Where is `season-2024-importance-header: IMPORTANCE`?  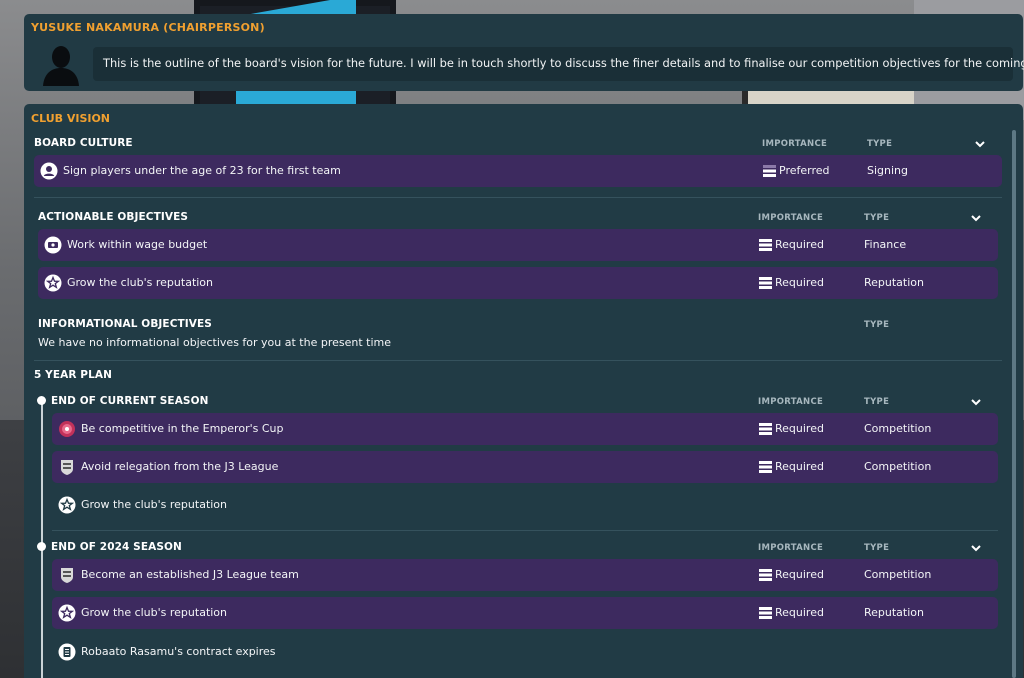 season-2024-importance-header: IMPORTANCE is located at coordinates (790, 548).